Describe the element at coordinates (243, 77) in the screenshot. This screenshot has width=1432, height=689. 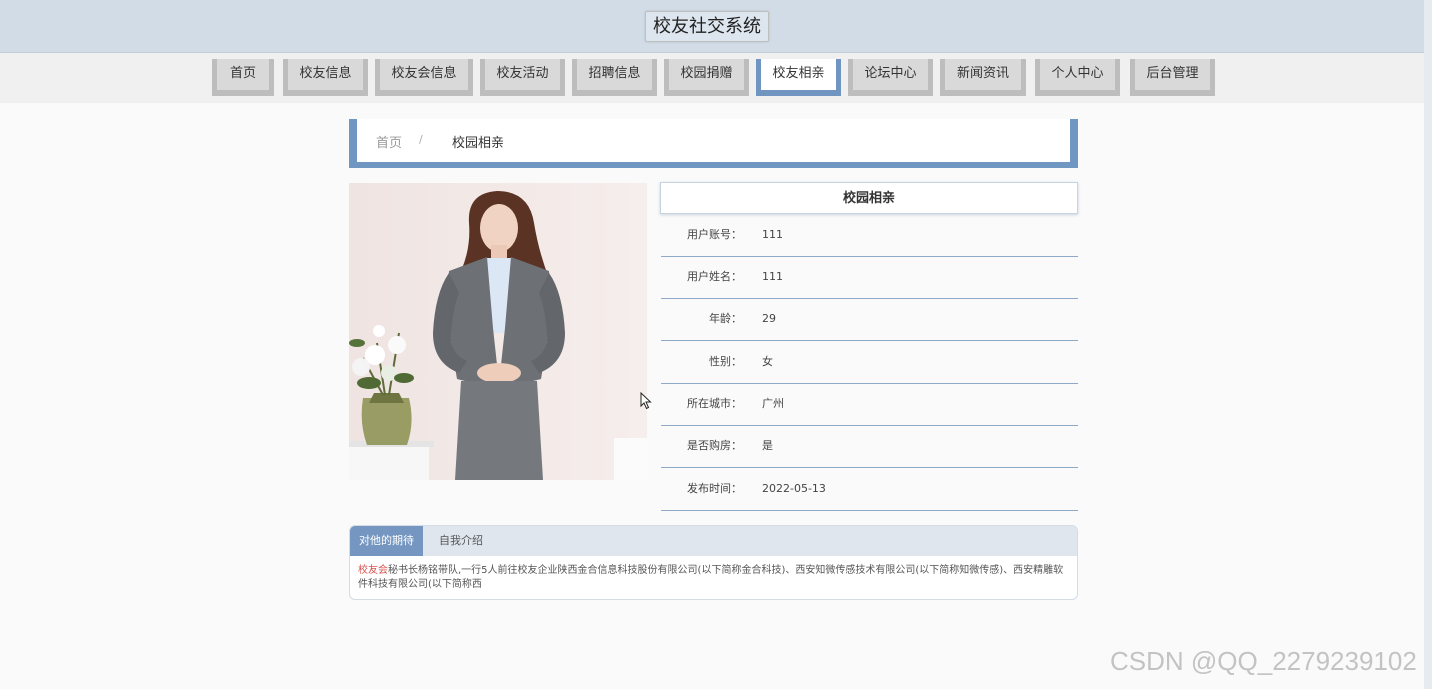
I see `nav-item-home: 首页` at that location.